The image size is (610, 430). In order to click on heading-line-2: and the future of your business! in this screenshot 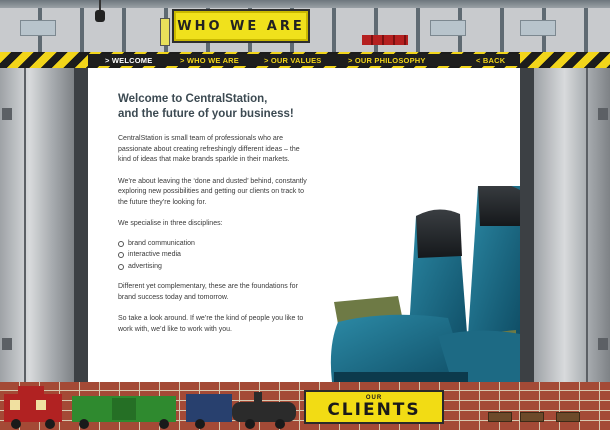, I will do `click(206, 114)`.